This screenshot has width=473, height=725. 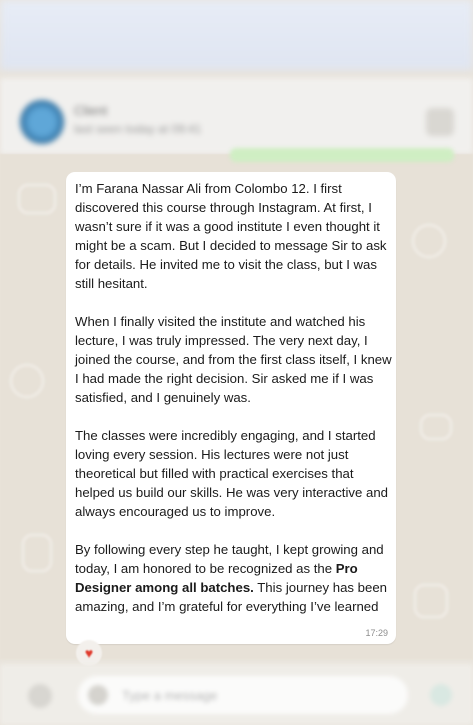 What do you see at coordinates (40, 696) in the screenshot?
I see `emoji-icon` at bounding box center [40, 696].